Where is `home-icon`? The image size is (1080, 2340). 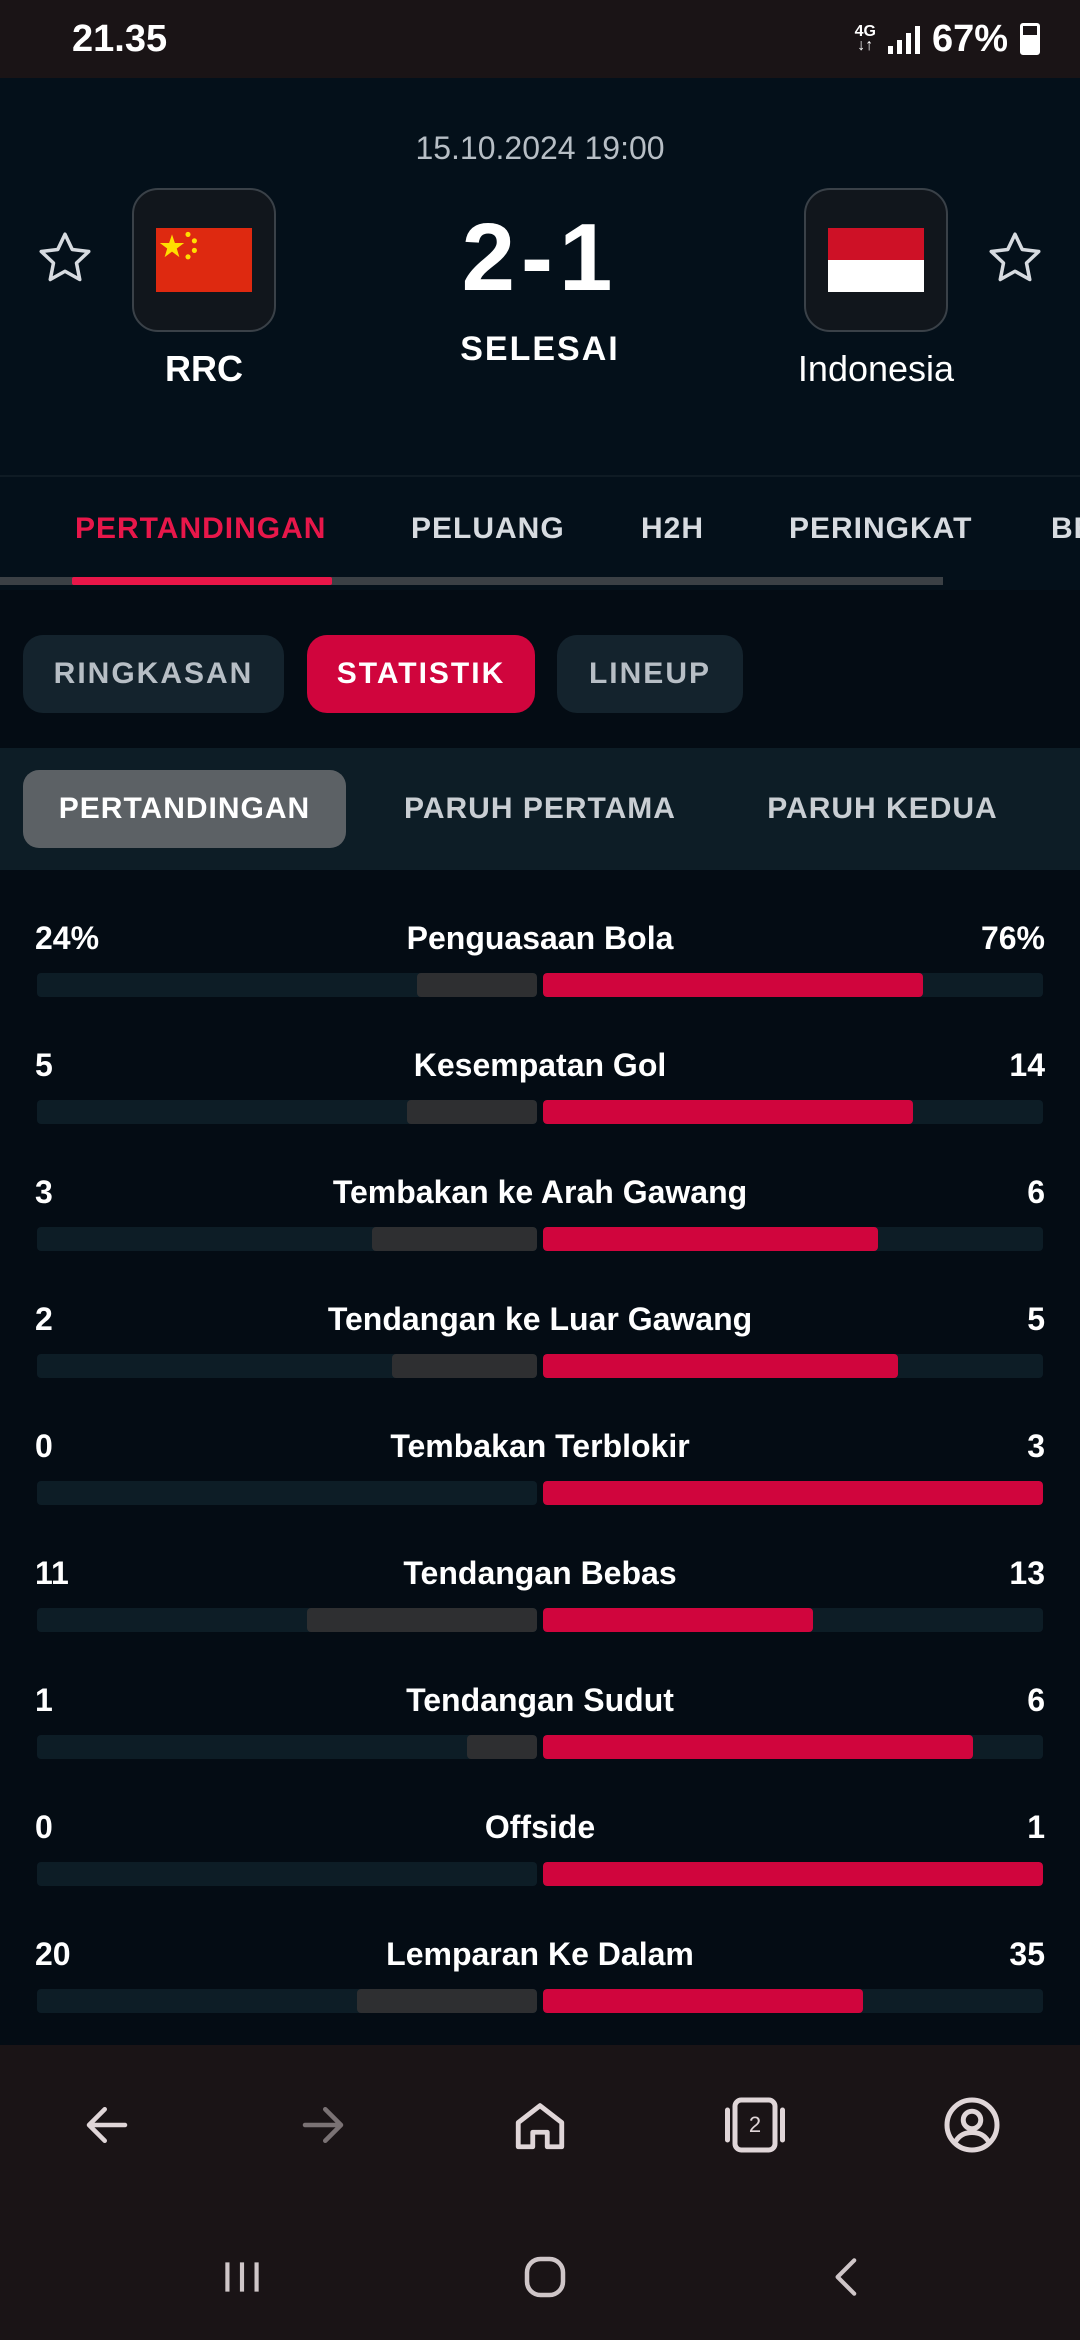
home-icon is located at coordinates (540, 2125).